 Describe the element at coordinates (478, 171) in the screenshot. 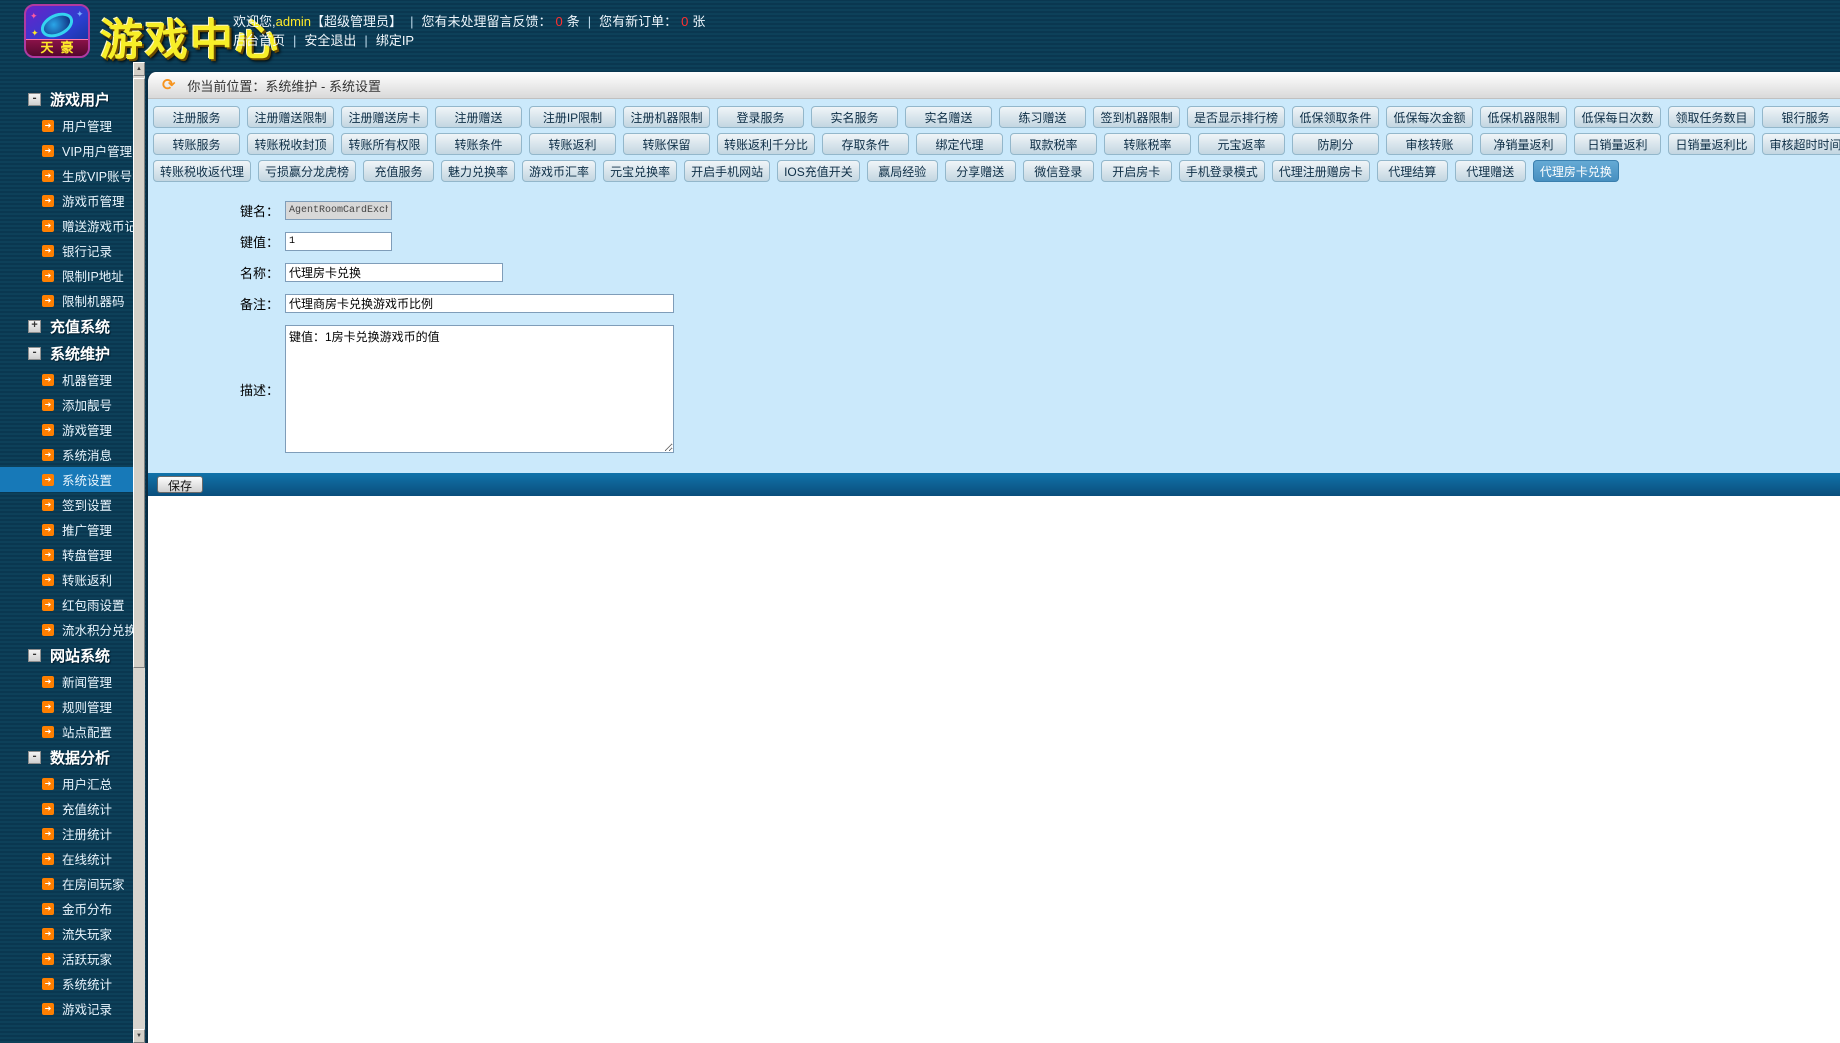

I see `settings-tab-button: 魅力兑换率` at that location.